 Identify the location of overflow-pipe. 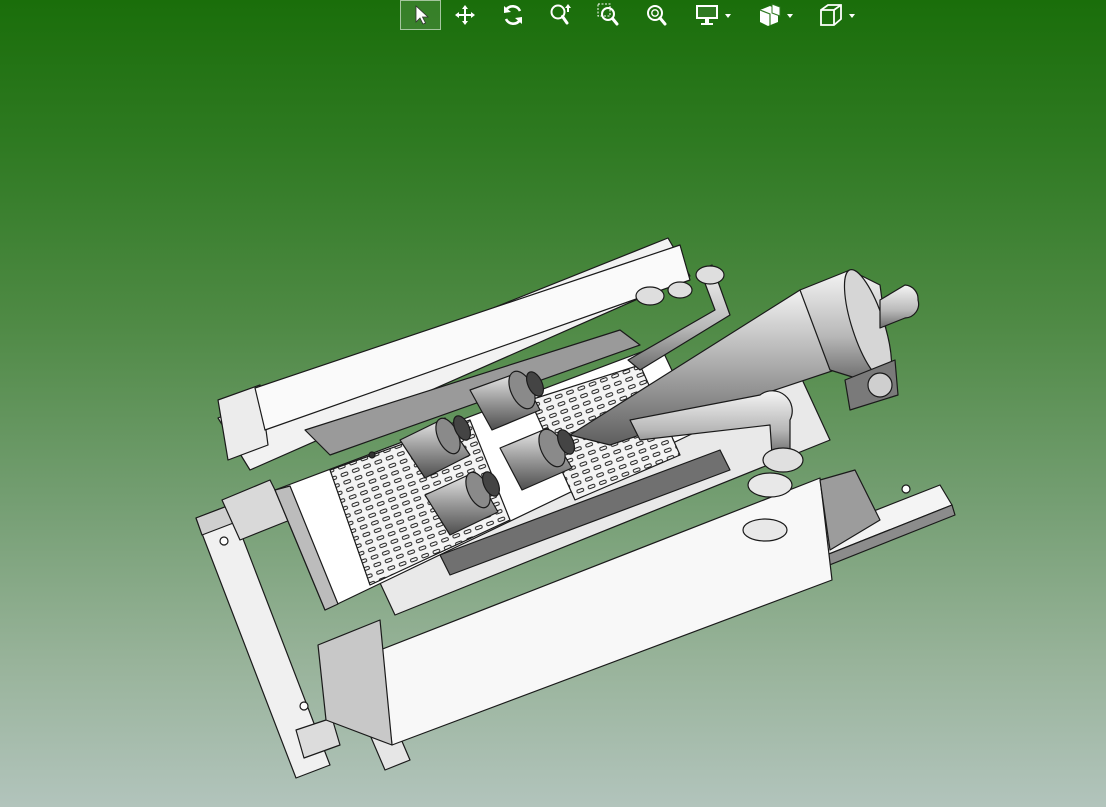
(899, 306).